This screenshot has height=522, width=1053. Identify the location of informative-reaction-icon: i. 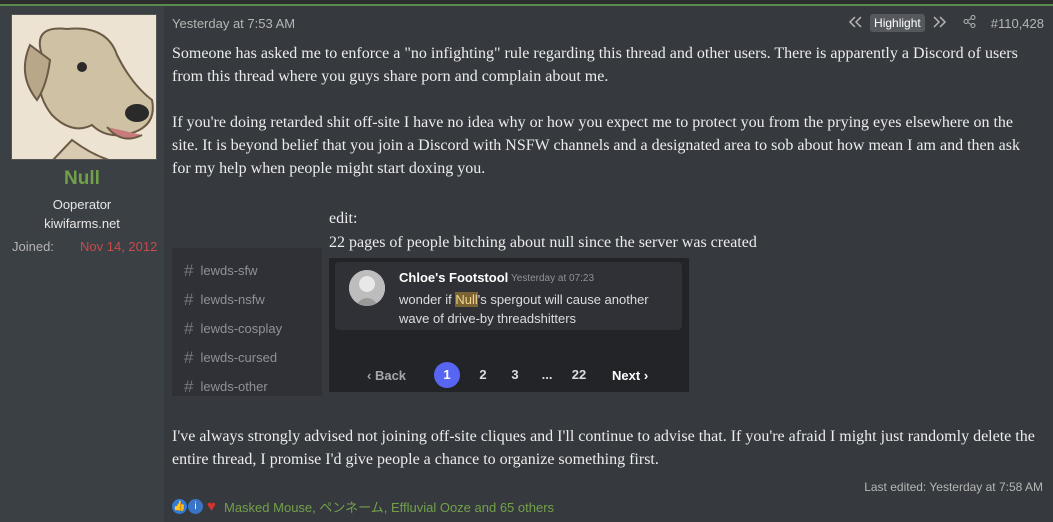
(195, 506).